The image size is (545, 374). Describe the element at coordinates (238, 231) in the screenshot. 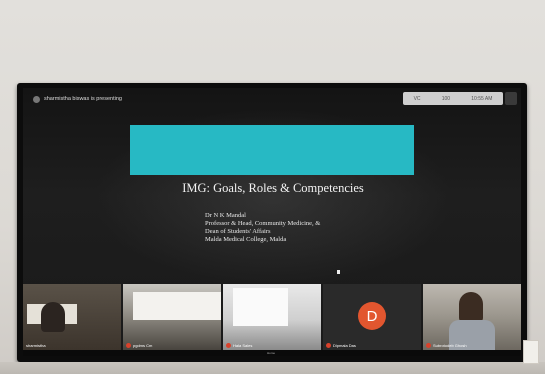

I see `speaker-line: Dean of Students' Affairs` at that location.